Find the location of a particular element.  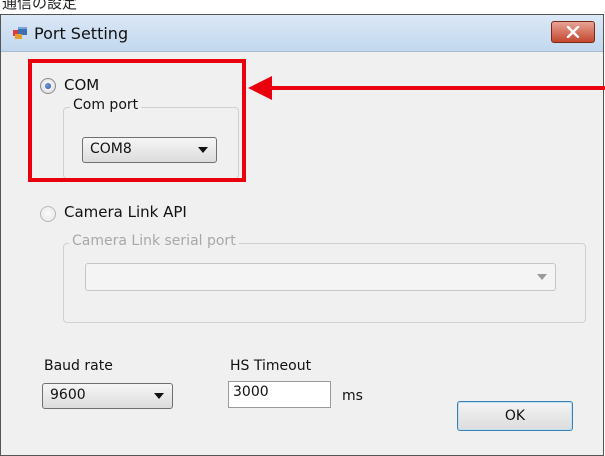

baud-rate-label: Baud rate is located at coordinates (78, 366).